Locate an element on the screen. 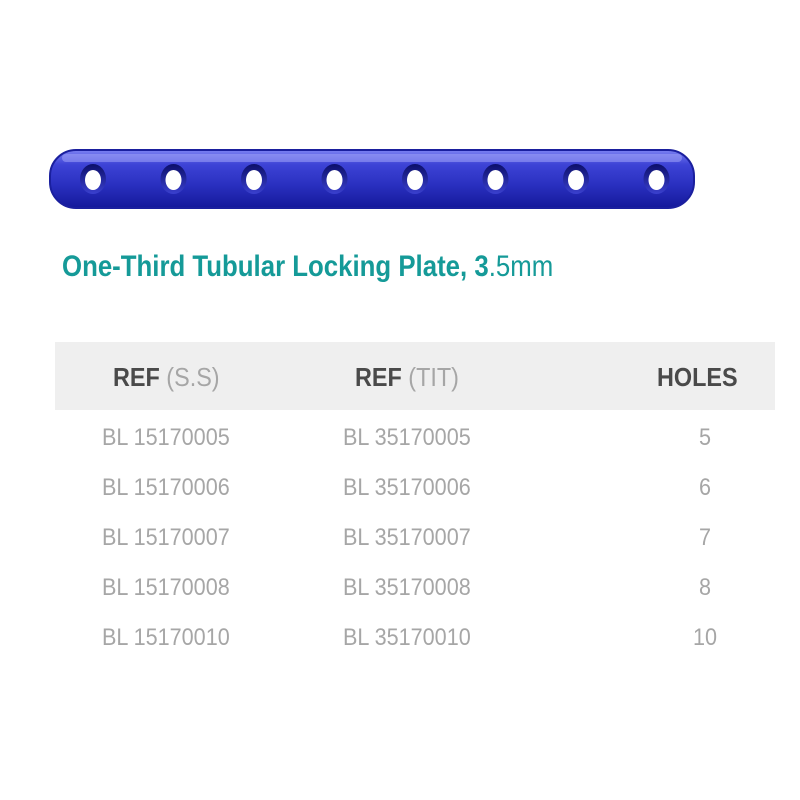 The image size is (800, 800). table-row: BL 15170005 BL 35170005 5 is located at coordinates (400, 449).